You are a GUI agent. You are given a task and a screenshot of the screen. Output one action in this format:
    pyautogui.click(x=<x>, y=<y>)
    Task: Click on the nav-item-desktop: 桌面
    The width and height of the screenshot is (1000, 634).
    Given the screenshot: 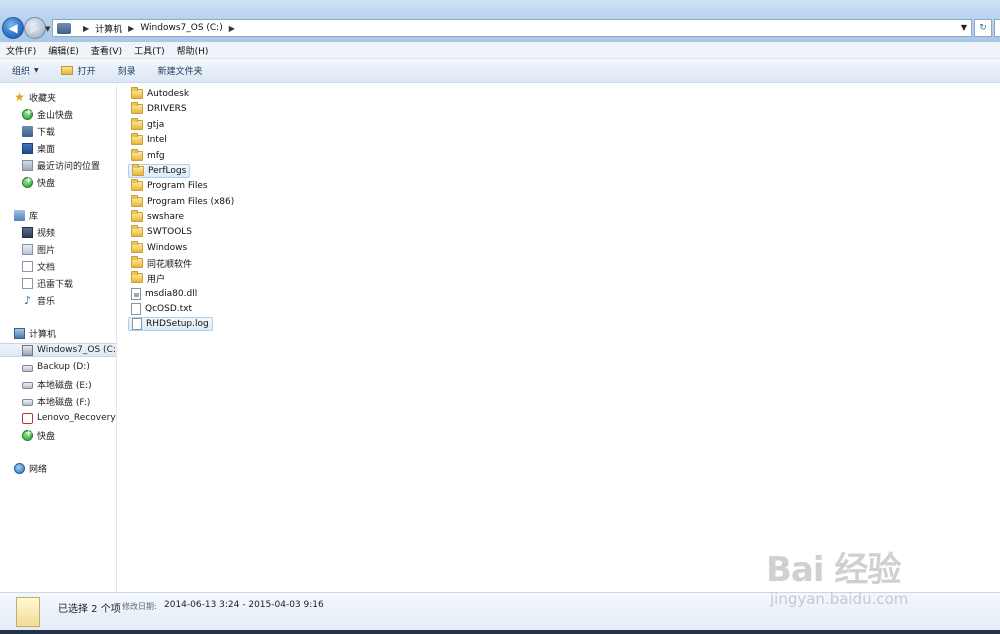 What is the action you would take?
    pyautogui.click(x=38, y=148)
    